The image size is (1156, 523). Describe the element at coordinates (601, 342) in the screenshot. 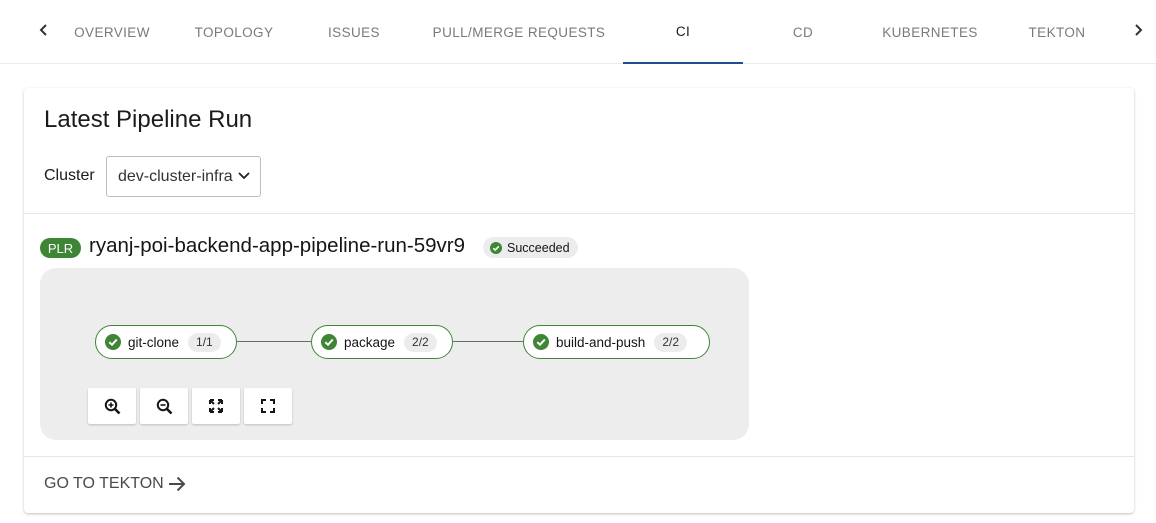

I see `task-name: build-and-push` at that location.